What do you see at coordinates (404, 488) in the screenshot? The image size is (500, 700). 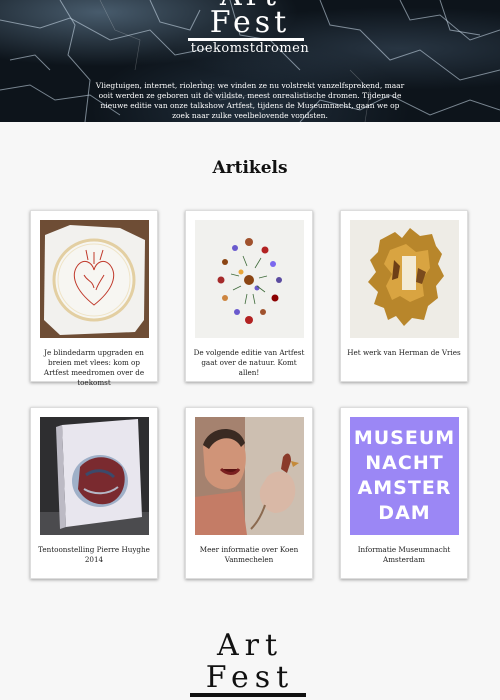 I see `museumnacht-logo-line: AMSTER` at bounding box center [404, 488].